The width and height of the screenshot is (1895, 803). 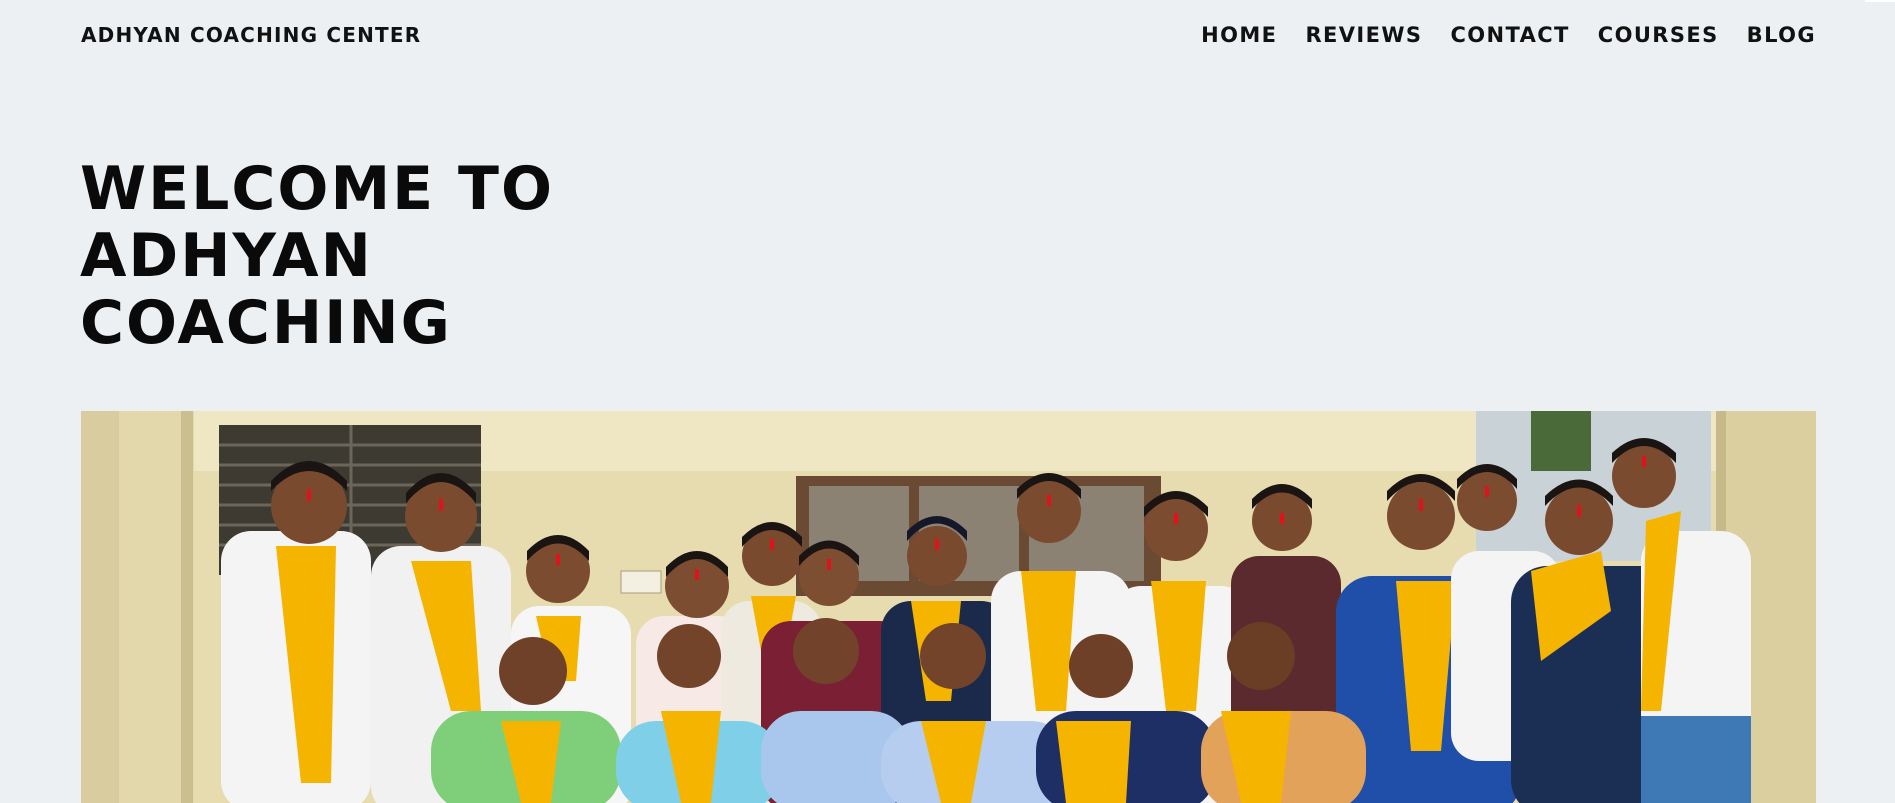 I want to click on hero-title-line: ADHYAN, so click(x=226, y=256).